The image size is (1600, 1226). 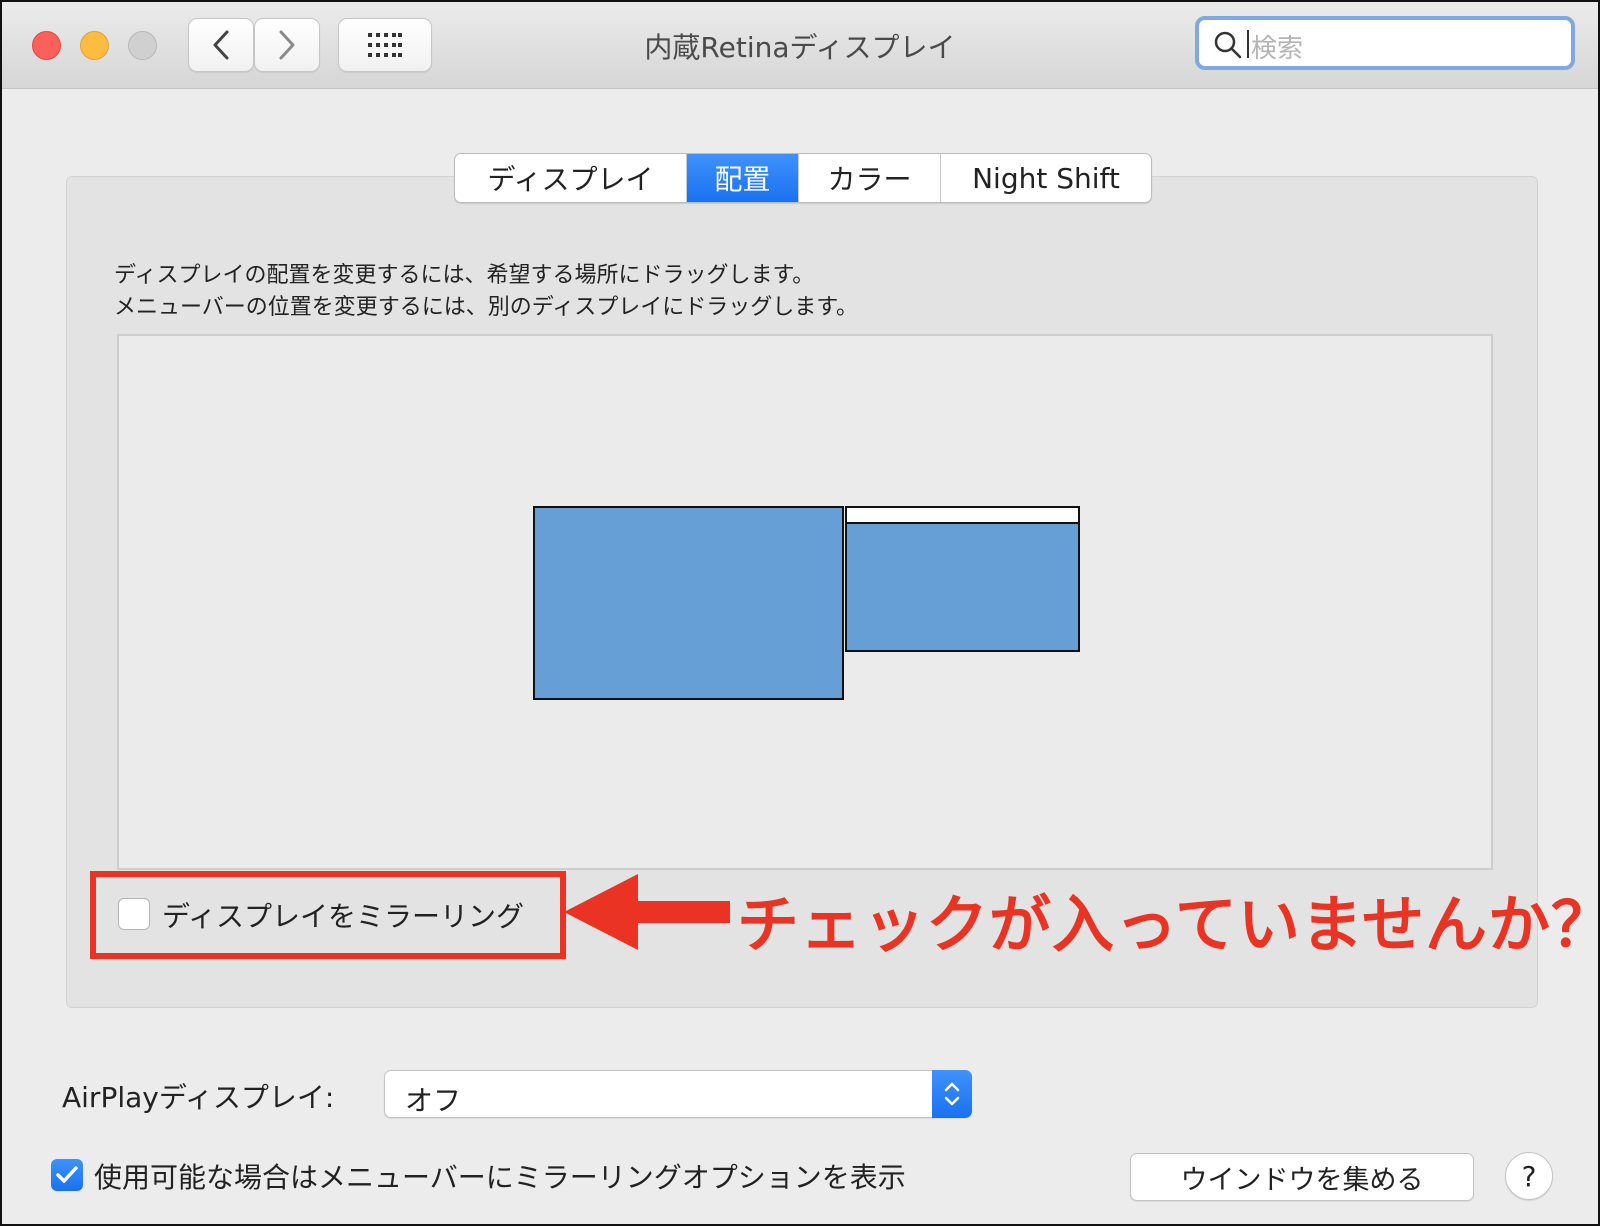 What do you see at coordinates (647, 912) in the screenshot?
I see `arrow-left-icon` at bounding box center [647, 912].